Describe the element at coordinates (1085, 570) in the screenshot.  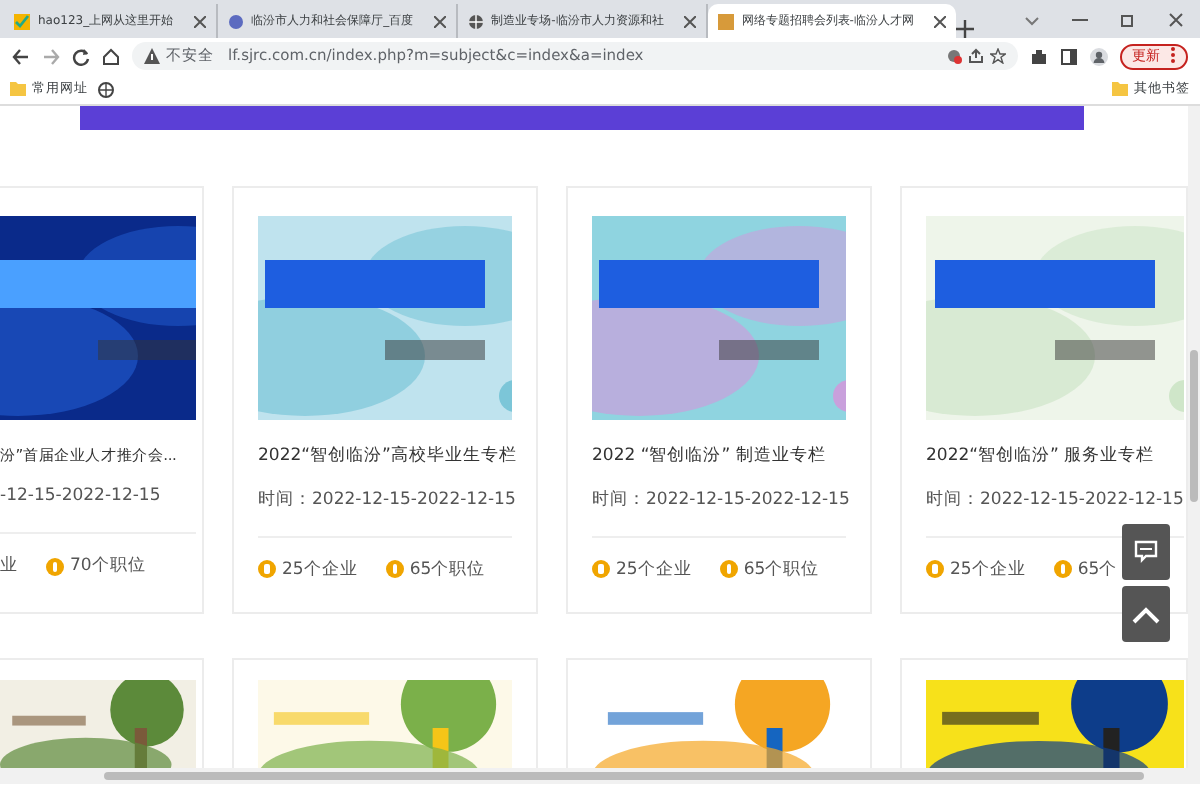
I see `position-count: 65个` at that location.